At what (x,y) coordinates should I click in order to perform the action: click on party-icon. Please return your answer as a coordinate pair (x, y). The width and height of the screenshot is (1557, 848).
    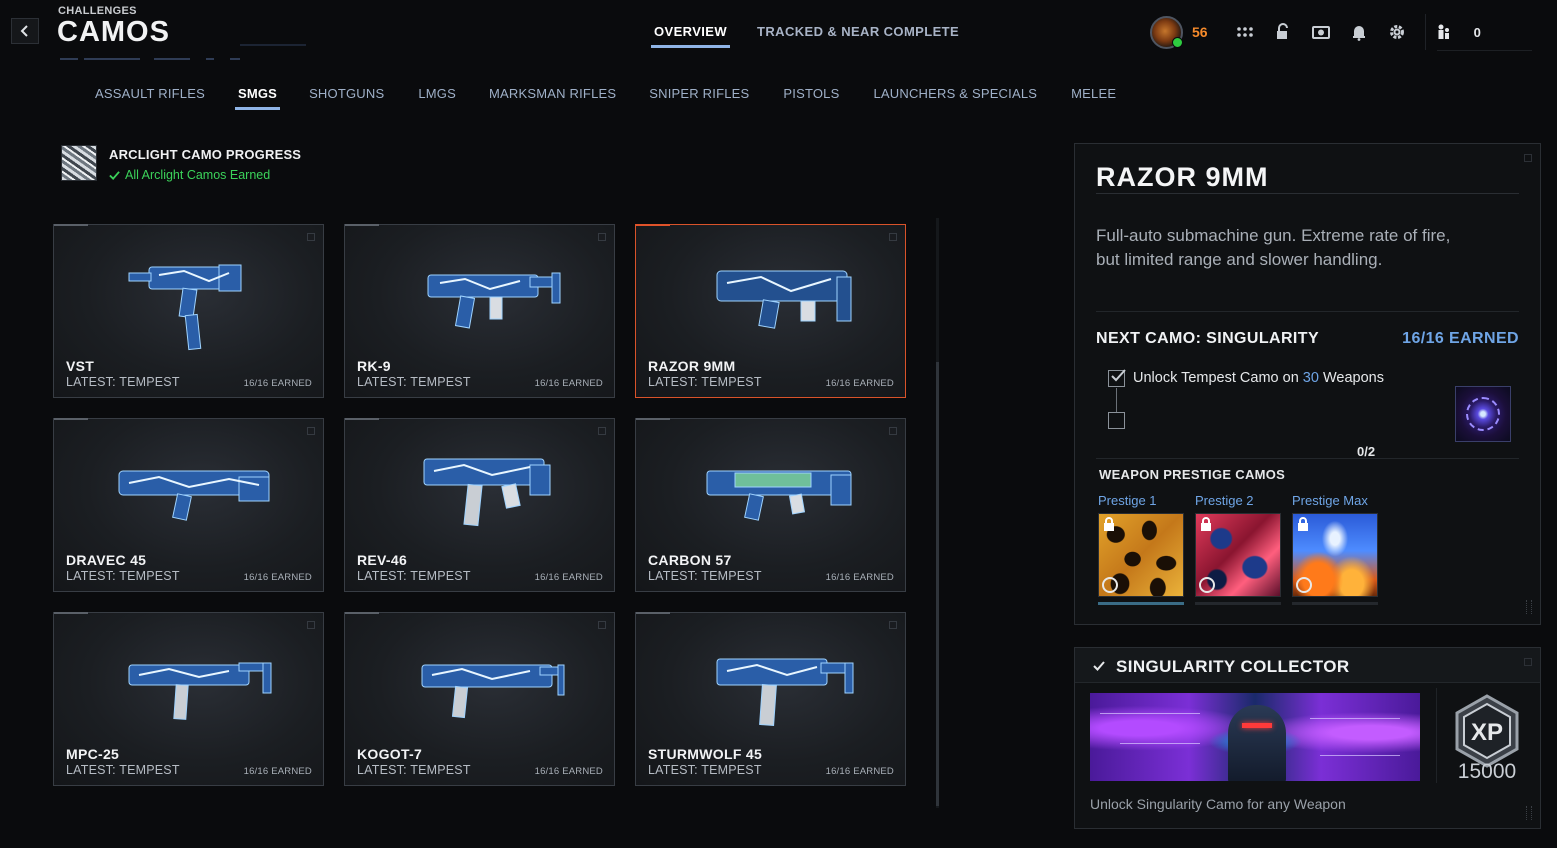
    Looking at the image, I should click on (1444, 32).